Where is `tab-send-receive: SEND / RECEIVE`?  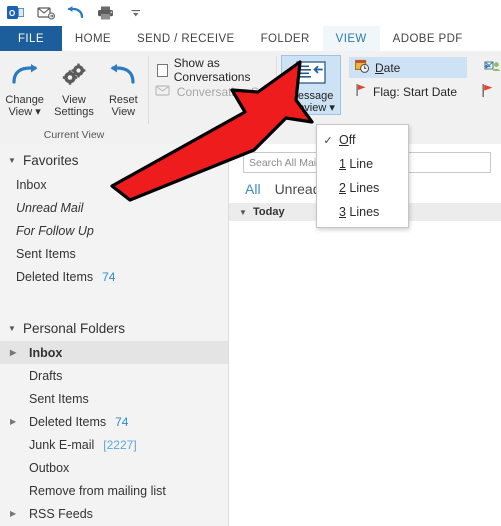
tab-send-receive: SEND / RECEIVE is located at coordinates (186, 38).